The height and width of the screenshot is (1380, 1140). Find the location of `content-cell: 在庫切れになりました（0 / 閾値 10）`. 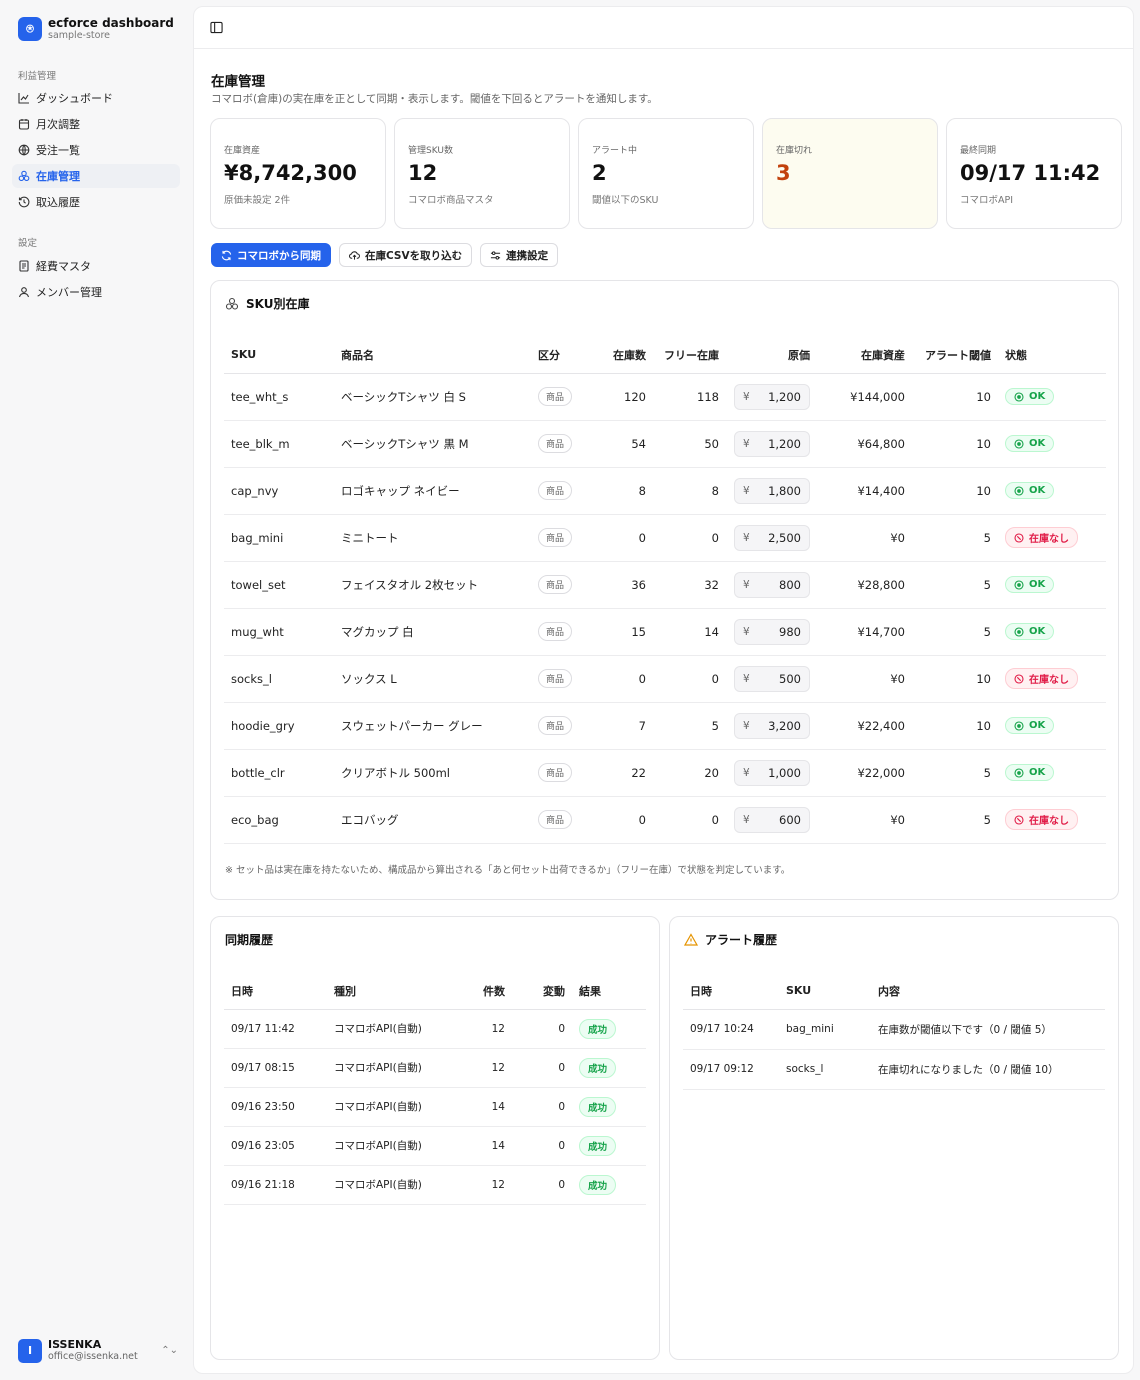

content-cell: 在庫切れになりました（0 / 閾値 10） is located at coordinates (988, 1069).